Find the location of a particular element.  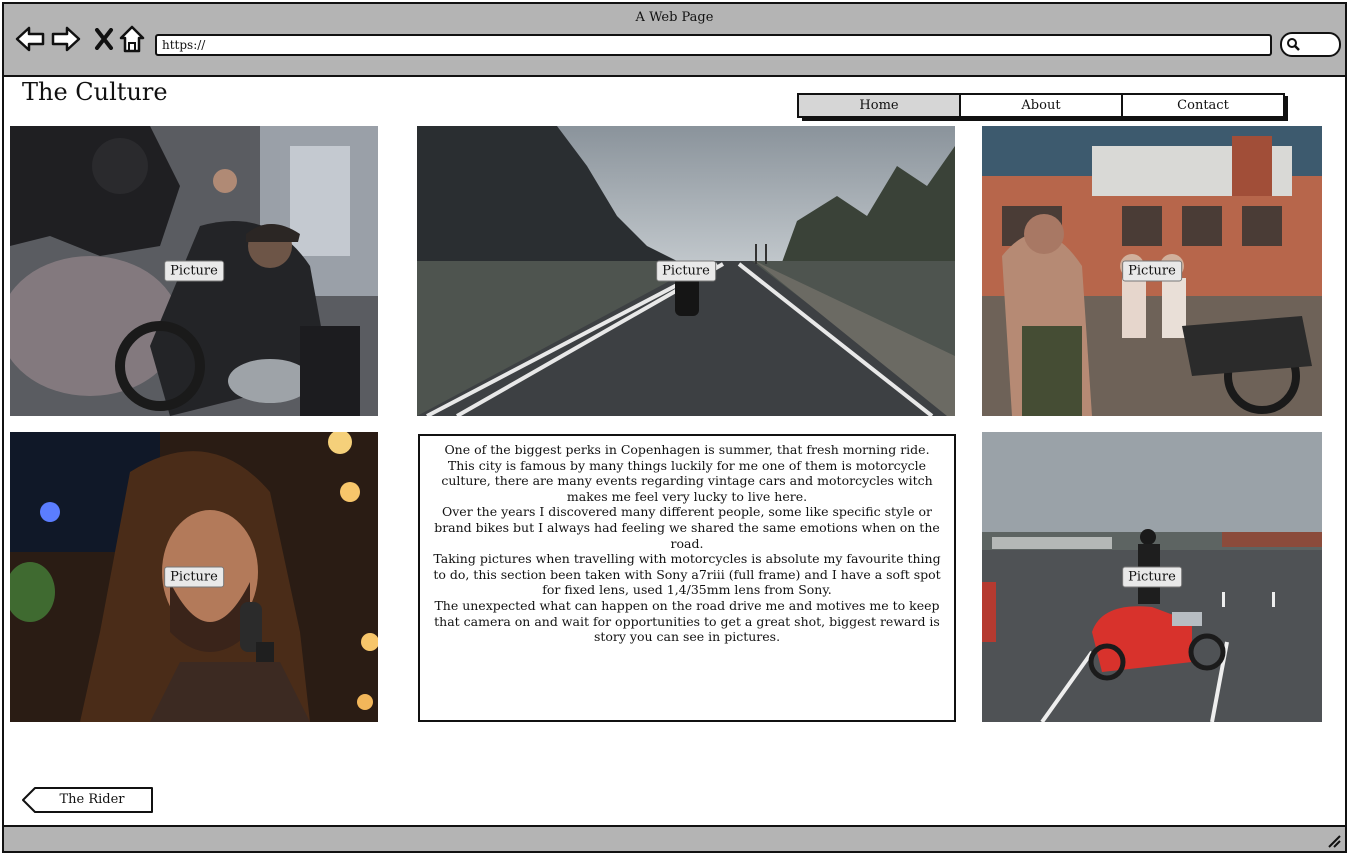

back-button-label: The Rider is located at coordinates (92, 799).